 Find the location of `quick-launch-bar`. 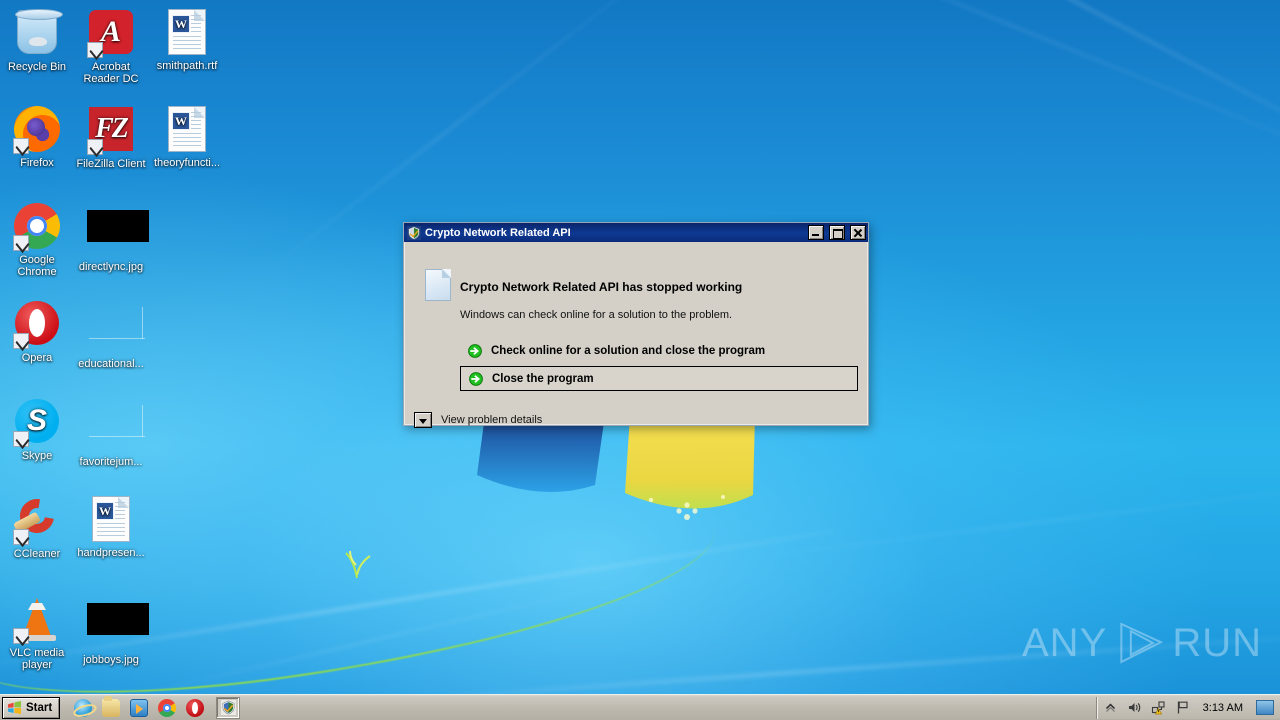

quick-launch-bar is located at coordinates (139, 706).